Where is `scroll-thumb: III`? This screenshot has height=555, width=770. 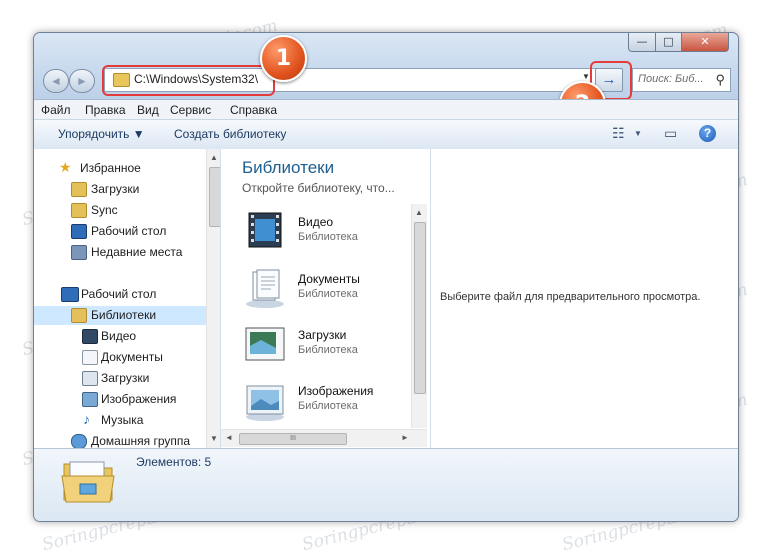
scroll-thumb: III is located at coordinates (293, 439).